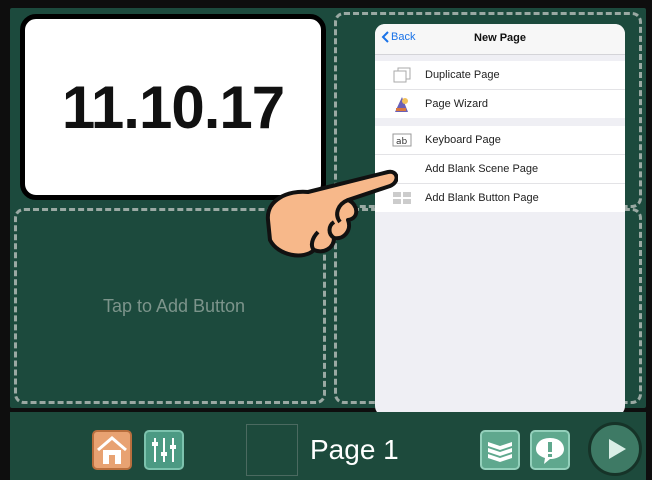 This screenshot has height=484, width=652. I want to click on pages-button, so click(500, 450).